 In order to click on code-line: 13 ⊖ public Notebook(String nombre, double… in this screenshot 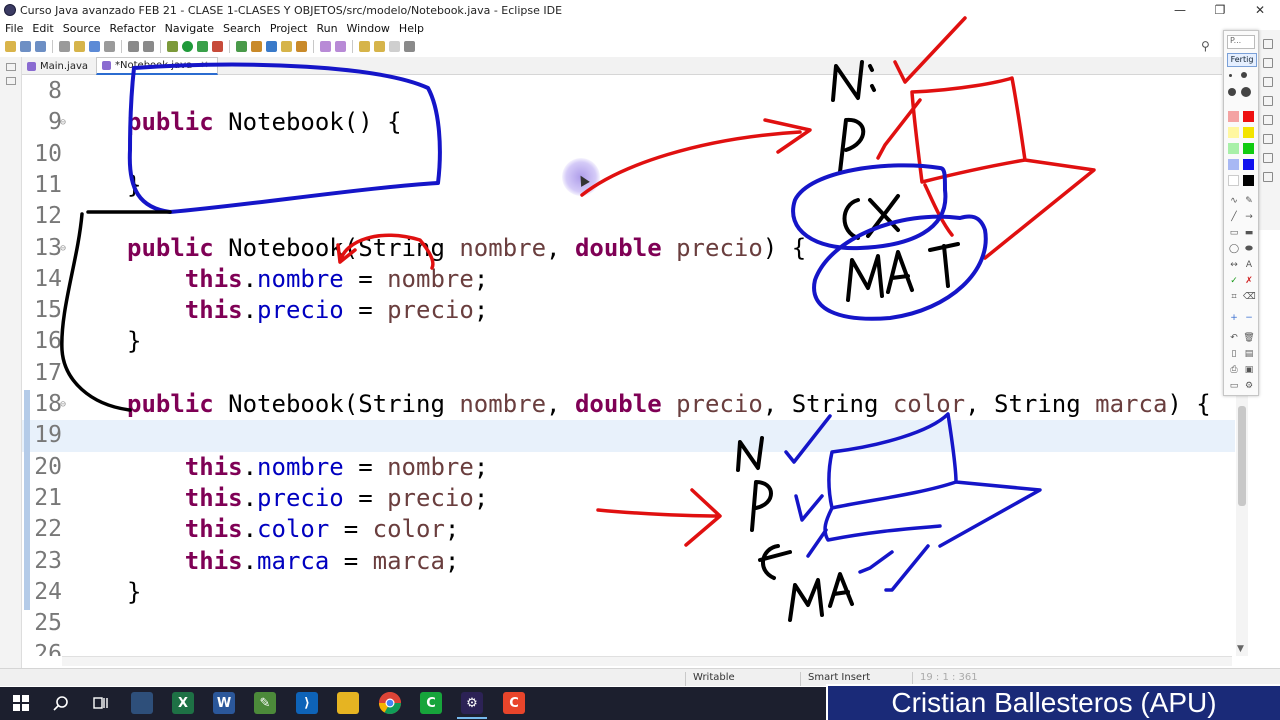, I will do `click(628, 248)`.